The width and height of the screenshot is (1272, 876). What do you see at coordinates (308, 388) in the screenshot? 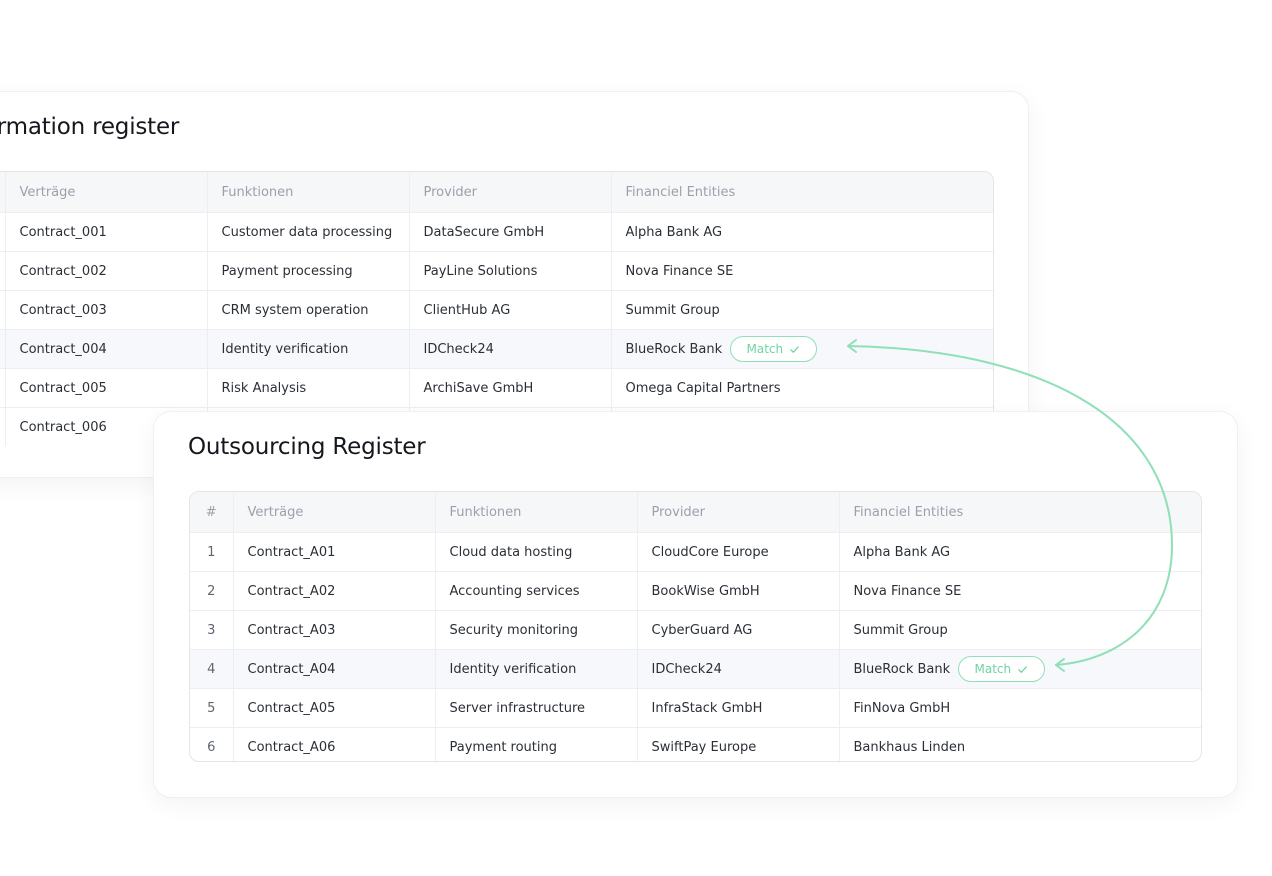
I see `function-cell: Risk Analysis` at bounding box center [308, 388].